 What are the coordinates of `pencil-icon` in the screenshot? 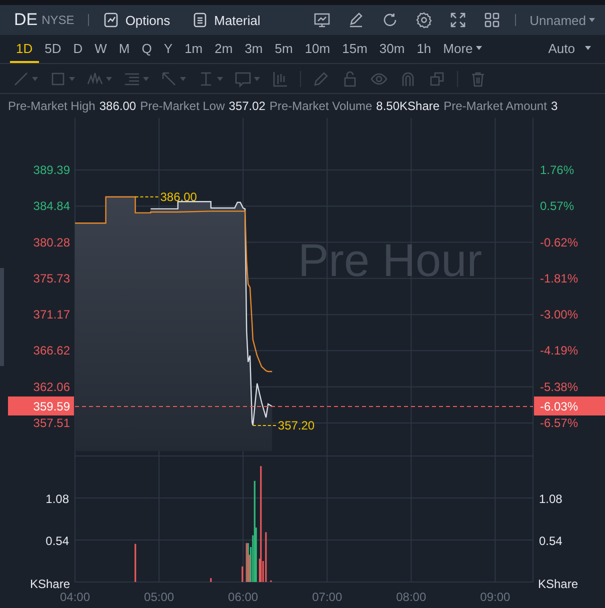 It's located at (321, 79).